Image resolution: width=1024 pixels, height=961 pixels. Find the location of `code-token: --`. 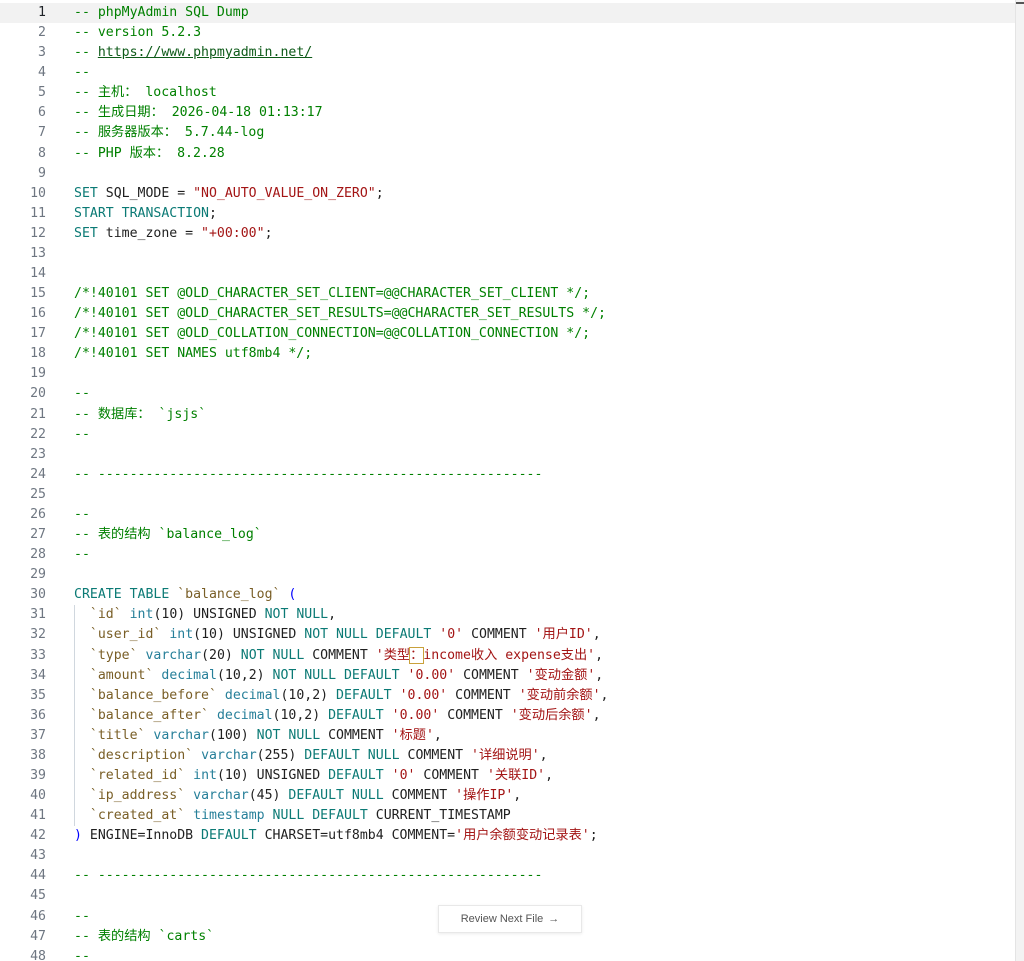

code-token: -- is located at coordinates (82, 555).